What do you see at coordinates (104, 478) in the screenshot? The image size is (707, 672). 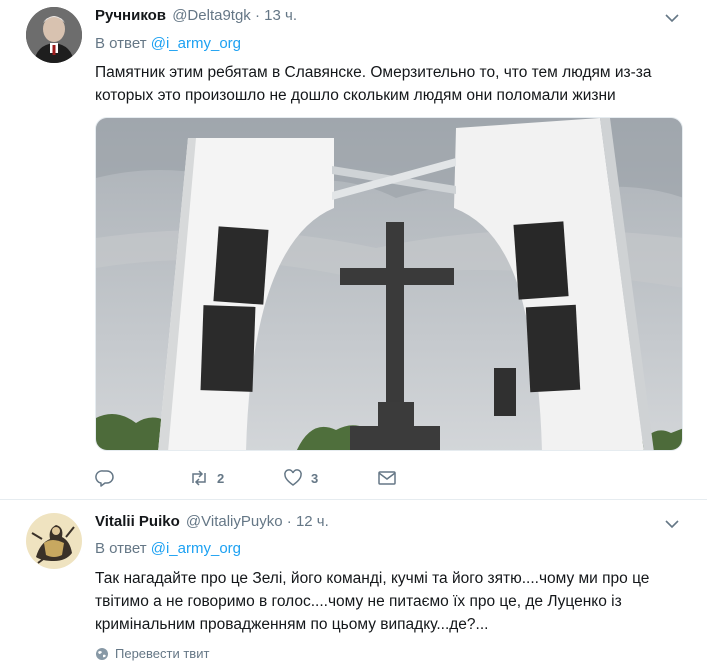 I see `reply-icon` at bounding box center [104, 478].